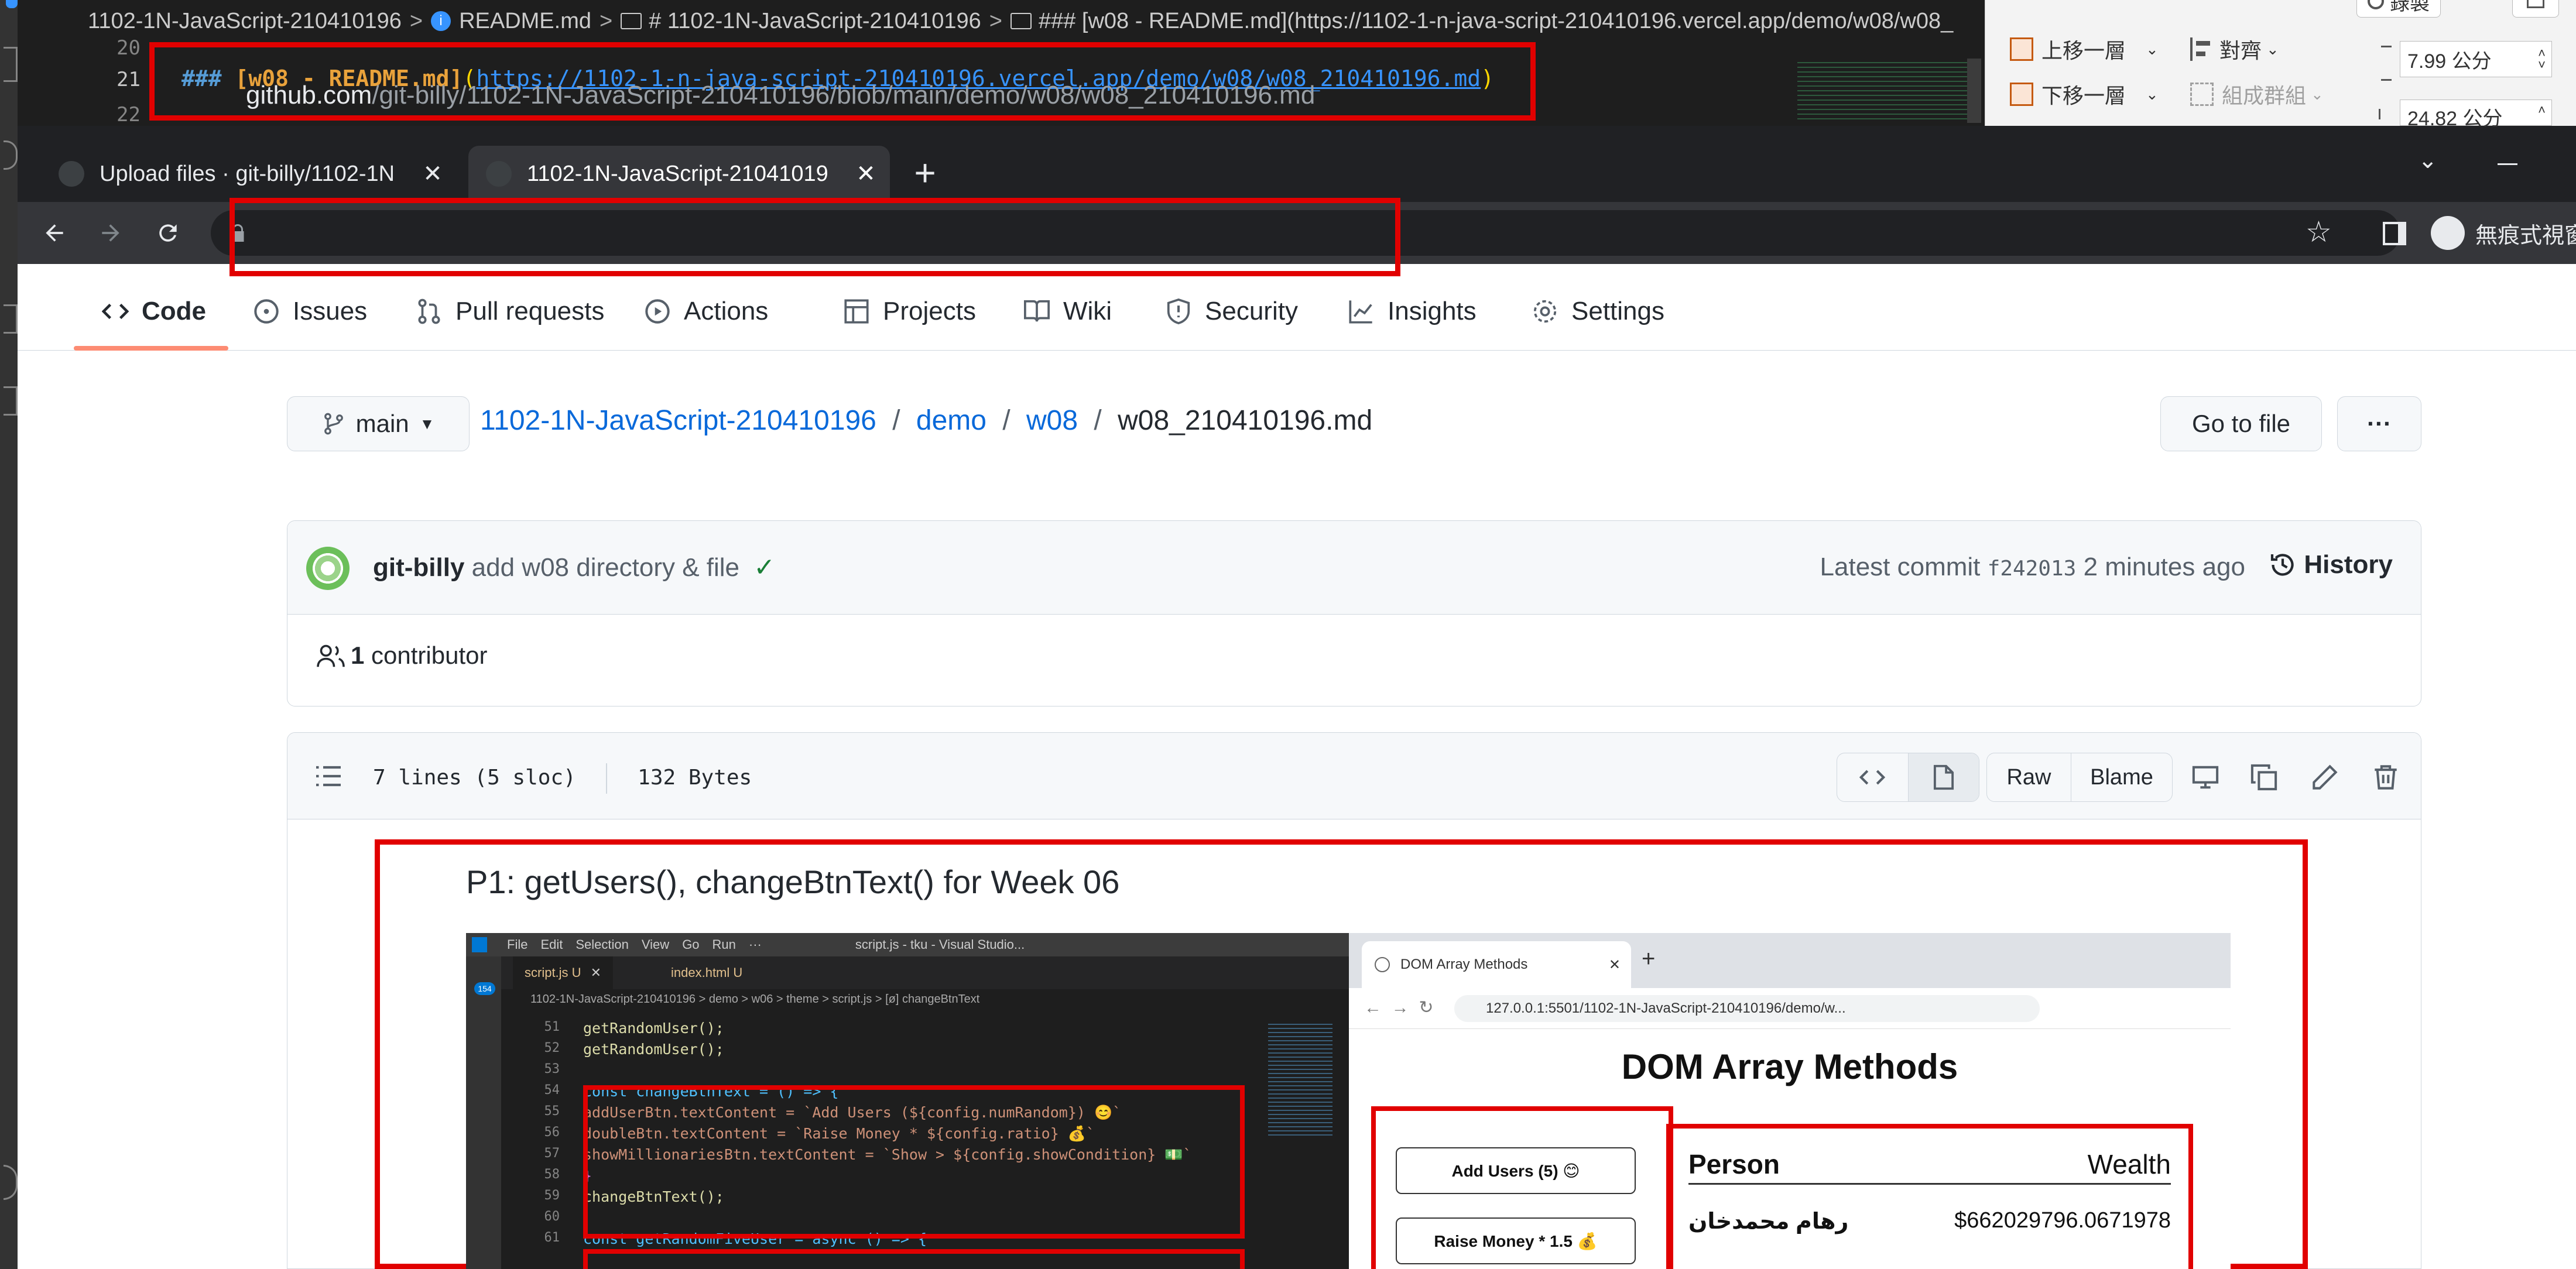 The height and width of the screenshot is (1269, 2576). I want to click on group-icon, so click(2202, 95).